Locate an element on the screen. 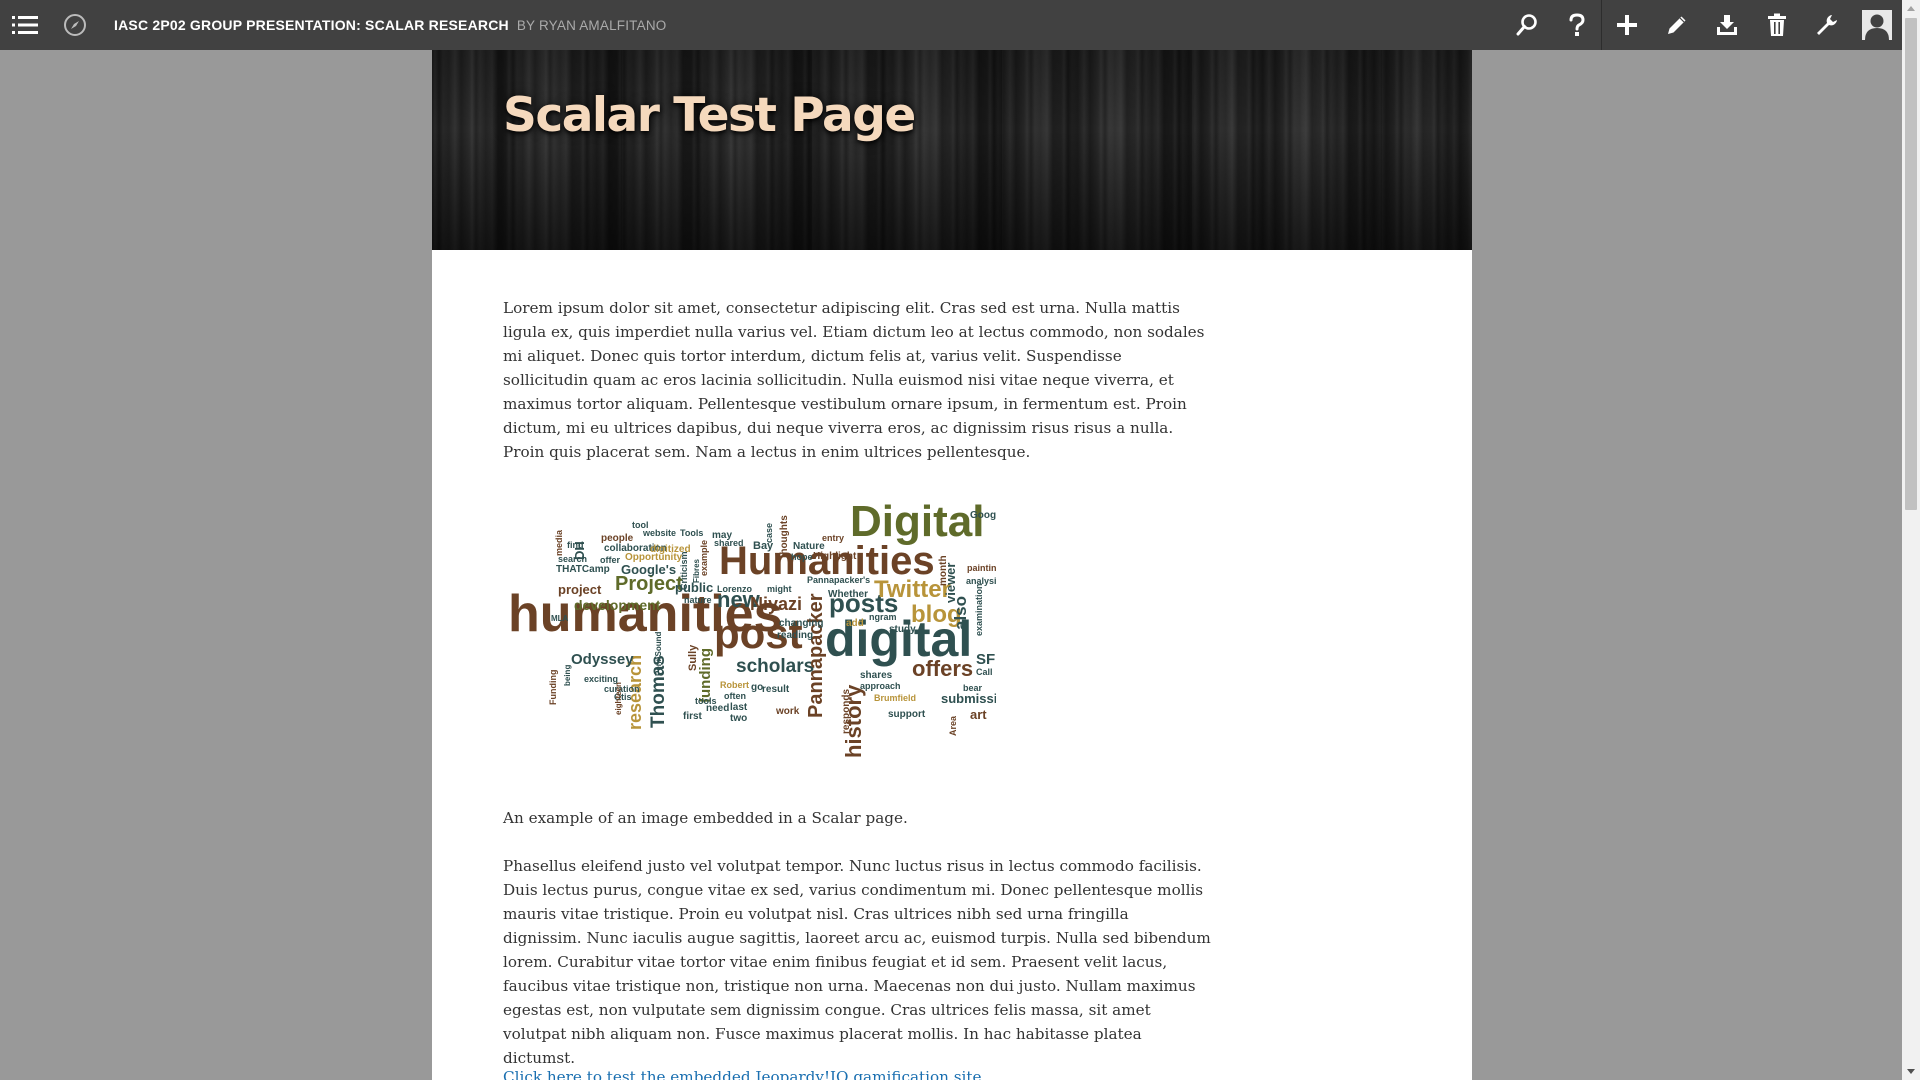  word-cloud-word: tool is located at coordinates (640, 525).